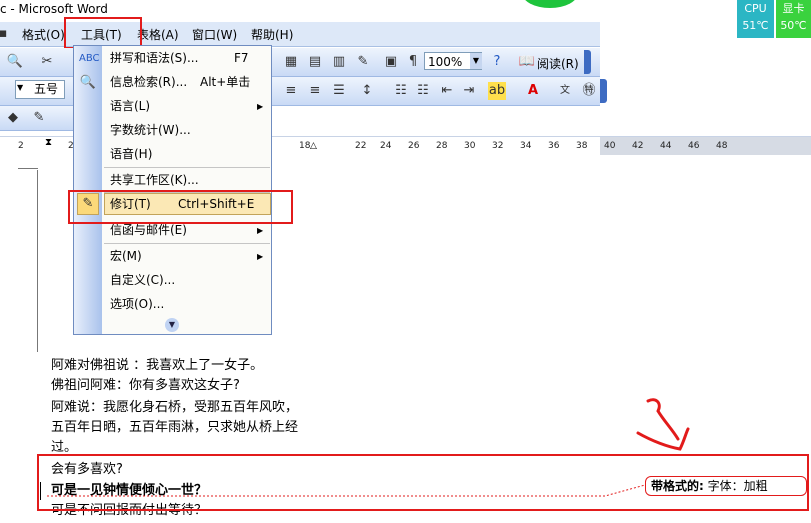 This screenshot has height=523, width=811. I want to click on drawing-toolbar: ◆ ✎, so click(37, 118).